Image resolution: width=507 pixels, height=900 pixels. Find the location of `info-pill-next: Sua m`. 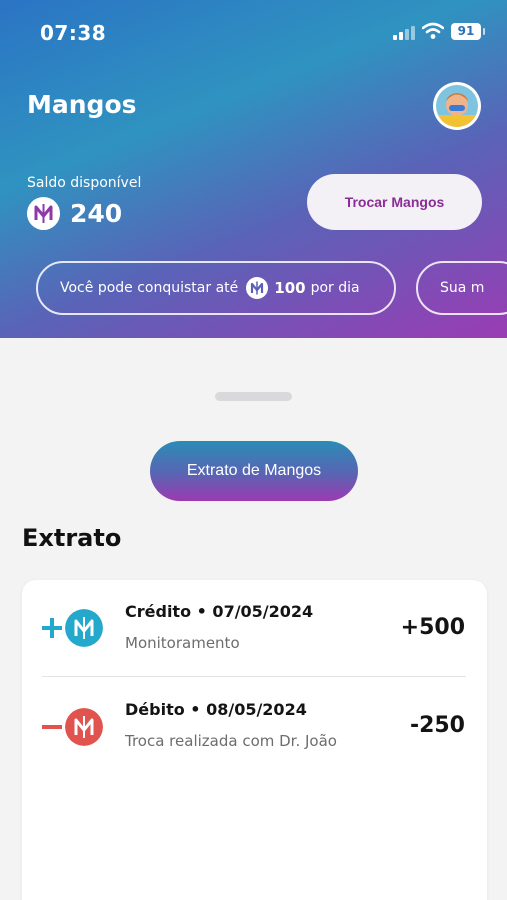

info-pill-next: Sua m is located at coordinates (461, 288).